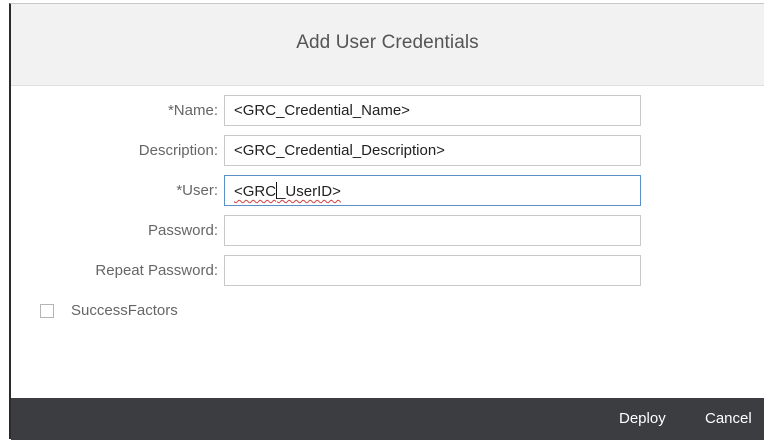  What do you see at coordinates (432, 110) in the screenshot?
I see `name-input: <GRC_Credential_Name>` at bounding box center [432, 110].